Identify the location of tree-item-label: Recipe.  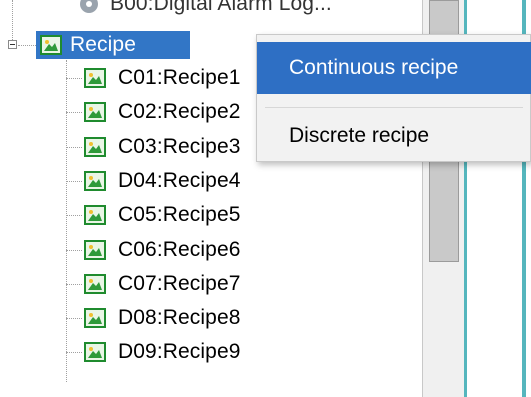
(103, 44).